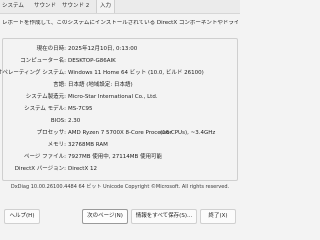 The image size is (320, 240). I want to click on info-label: DirectX バージョン:, so click(40, 169).